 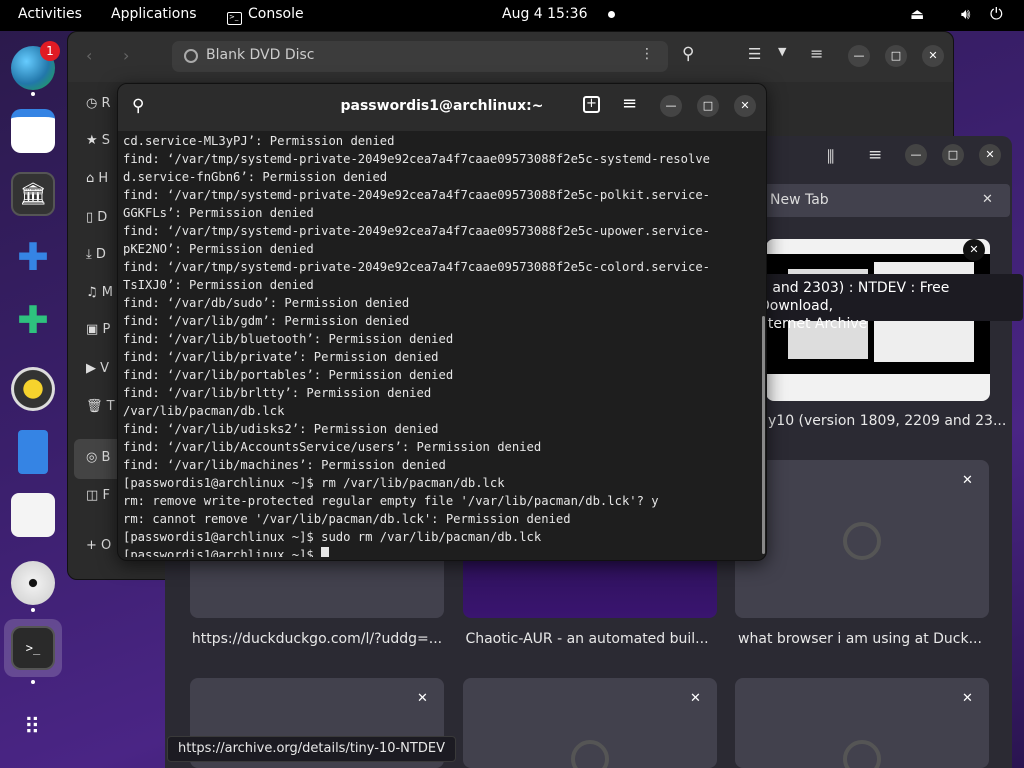 What do you see at coordinates (965, 14) in the screenshot?
I see `volume-icon: 🔊︎` at bounding box center [965, 14].